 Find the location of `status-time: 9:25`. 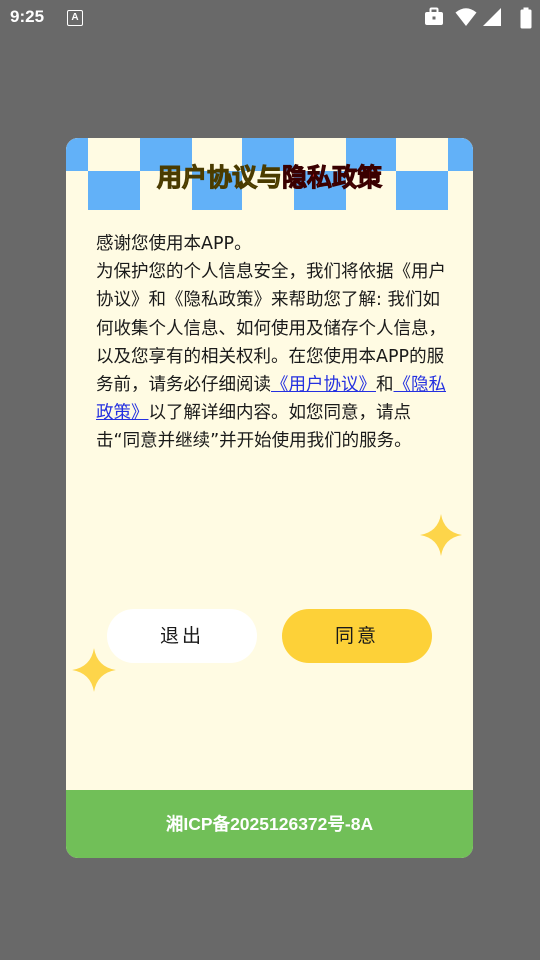

status-time: 9:25 is located at coordinates (27, 16).